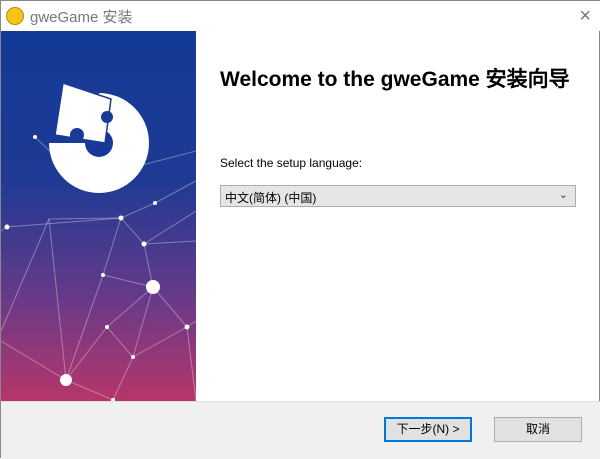  Describe the element at coordinates (585, 16) in the screenshot. I see `close-icon: ×` at that location.